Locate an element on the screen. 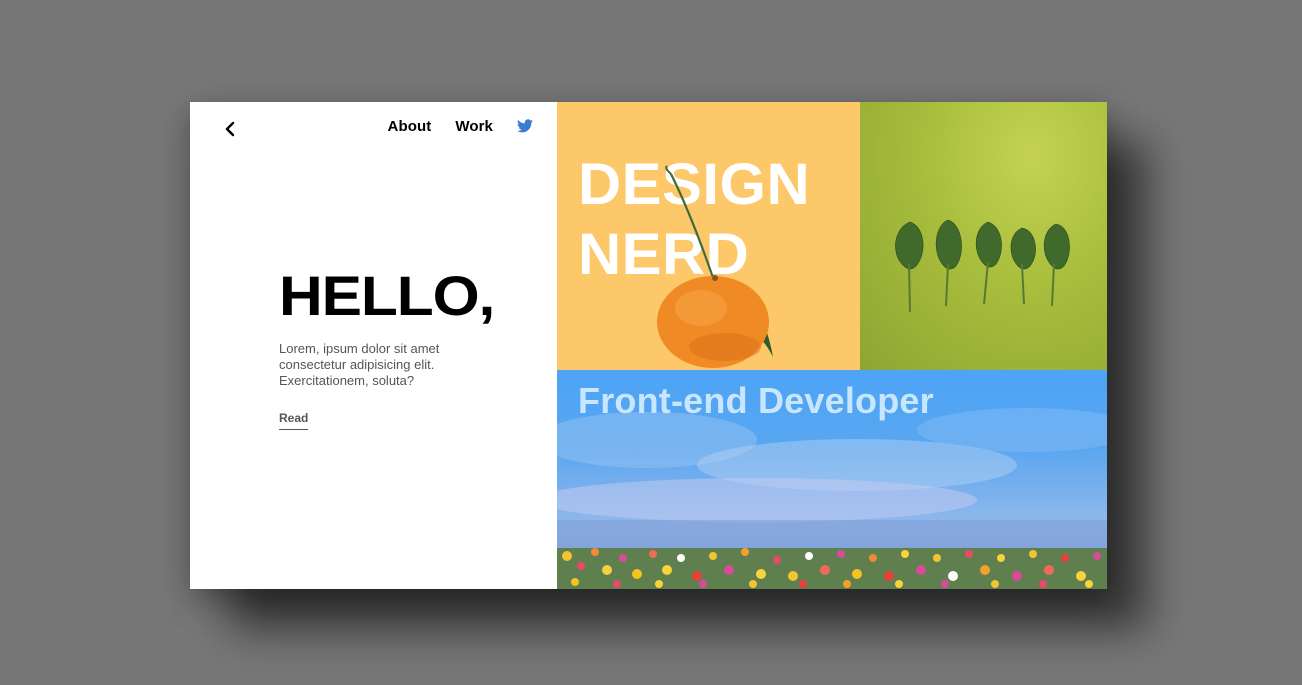 The image size is (1302, 685). design-nerd-tile: DESIGN NERD is located at coordinates (708, 236).